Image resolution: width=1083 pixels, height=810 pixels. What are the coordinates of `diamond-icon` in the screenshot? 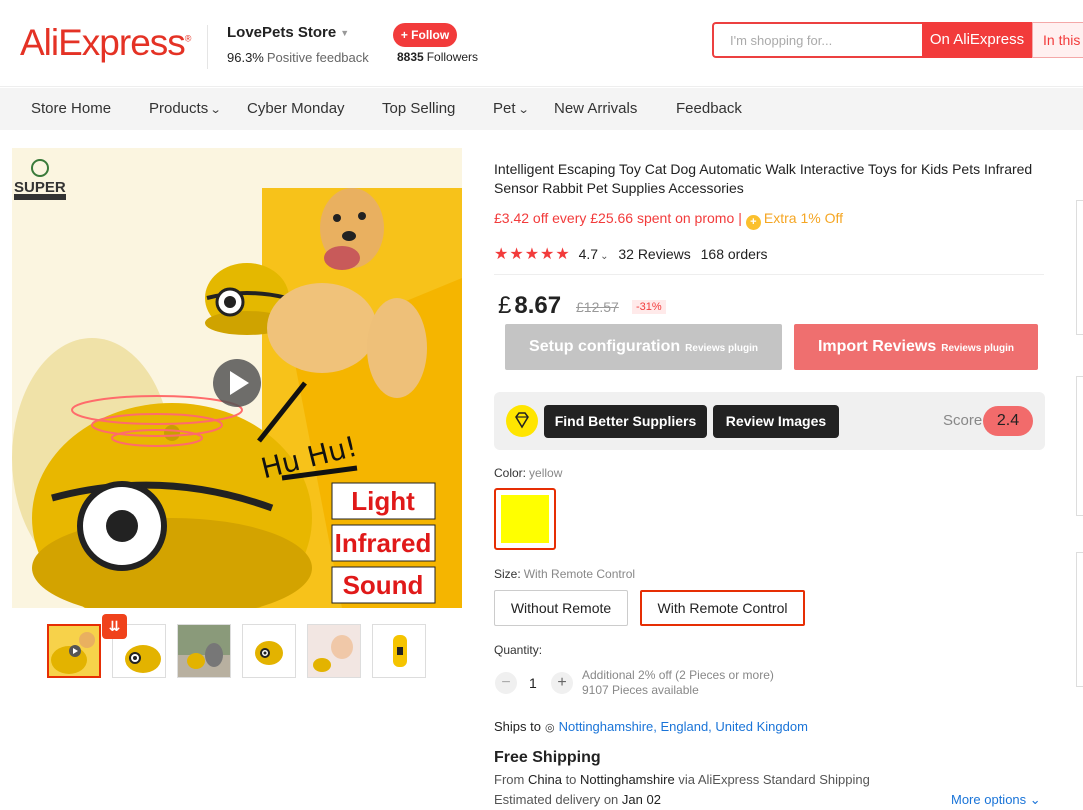 It's located at (522, 421).